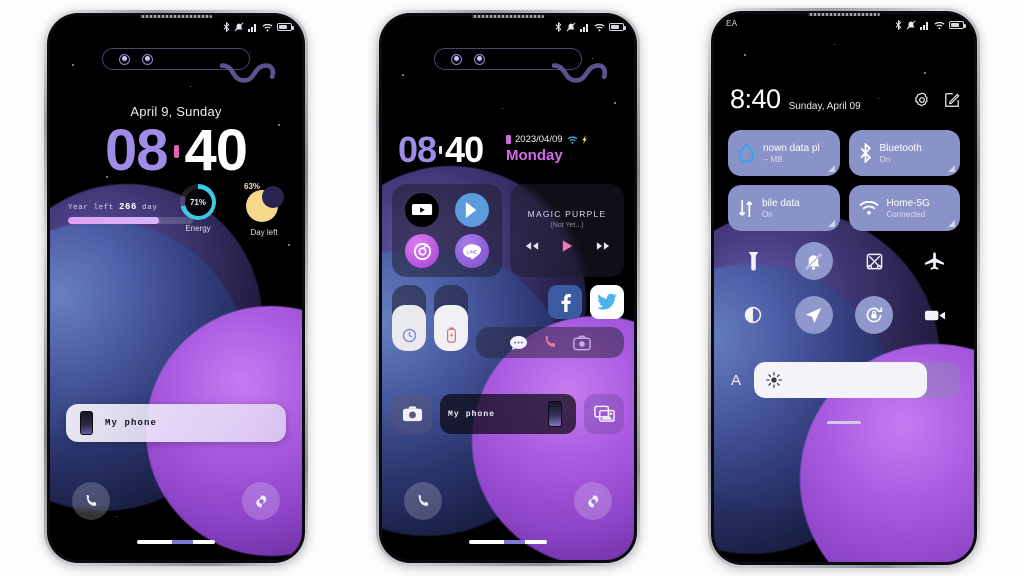 This screenshot has width=1024, height=576. What do you see at coordinates (857, 380) in the screenshot?
I see `brightness-slider` at bounding box center [857, 380].